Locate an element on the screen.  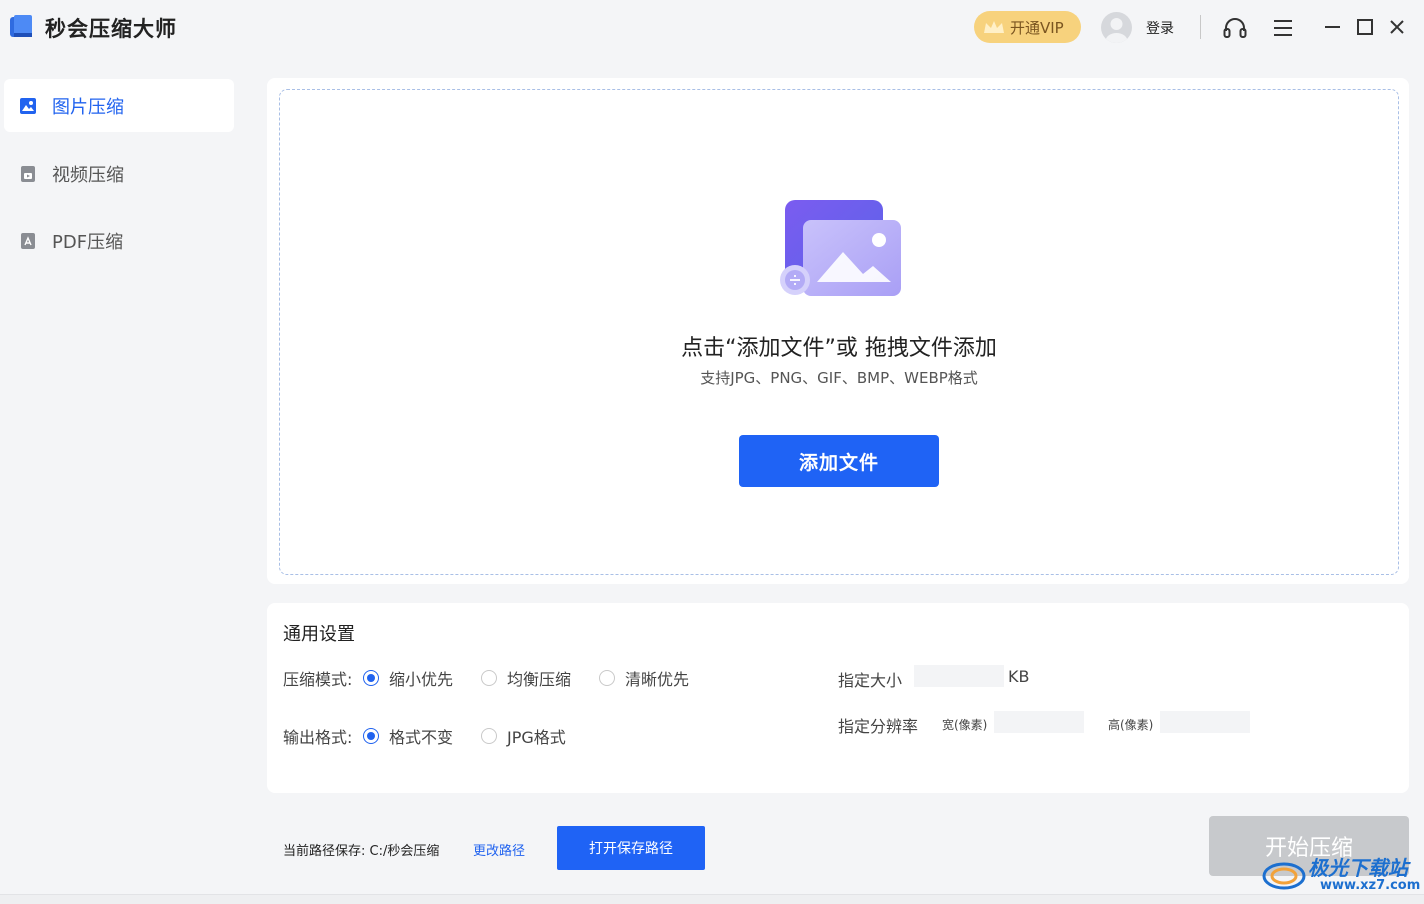
sidebar-item-label: 视频压缩 is located at coordinates (88, 175).